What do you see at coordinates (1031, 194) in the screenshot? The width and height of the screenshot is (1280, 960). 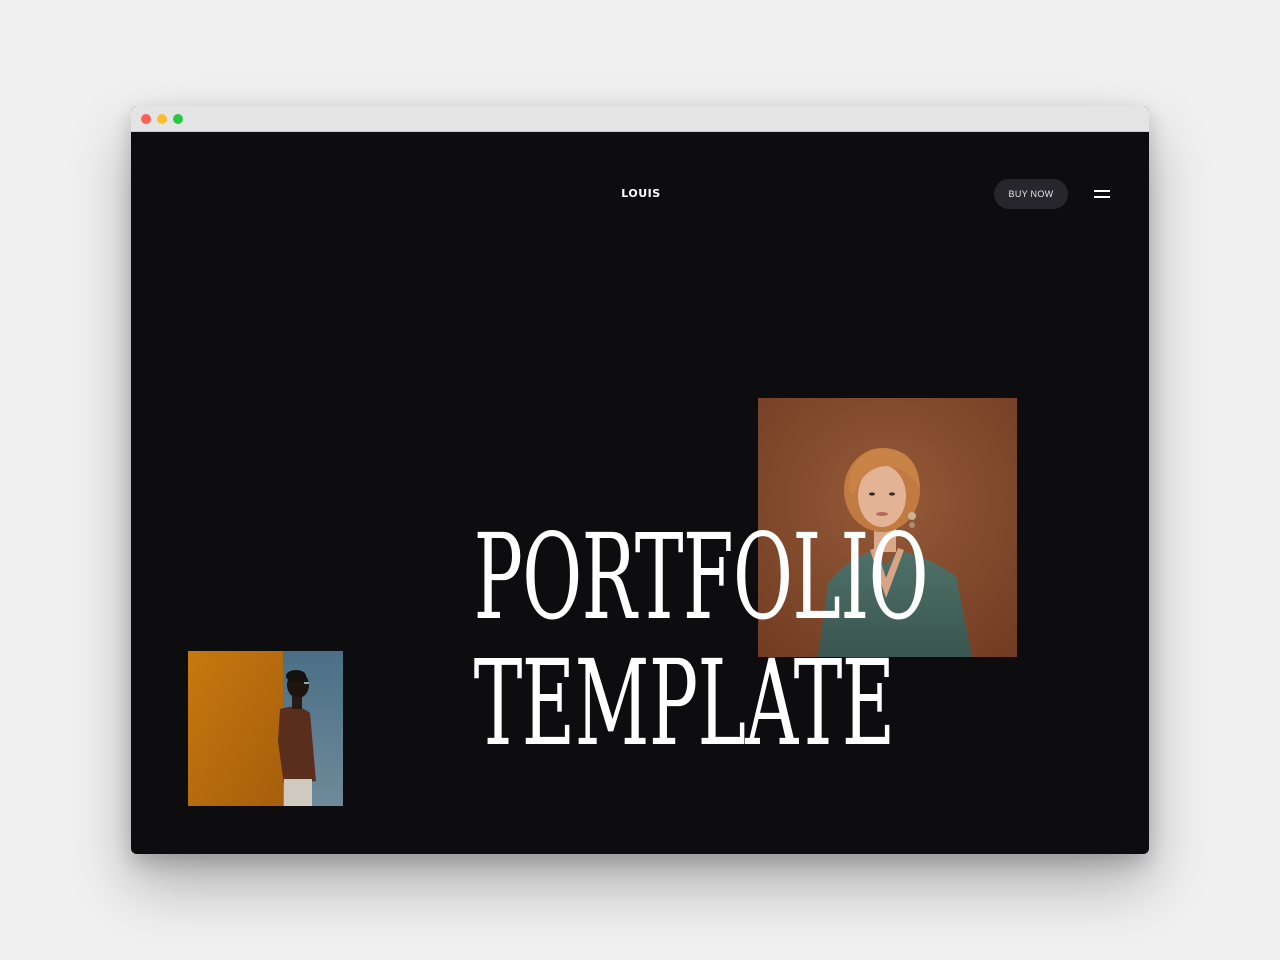 I see `buy-now-button: BUY NOW` at bounding box center [1031, 194].